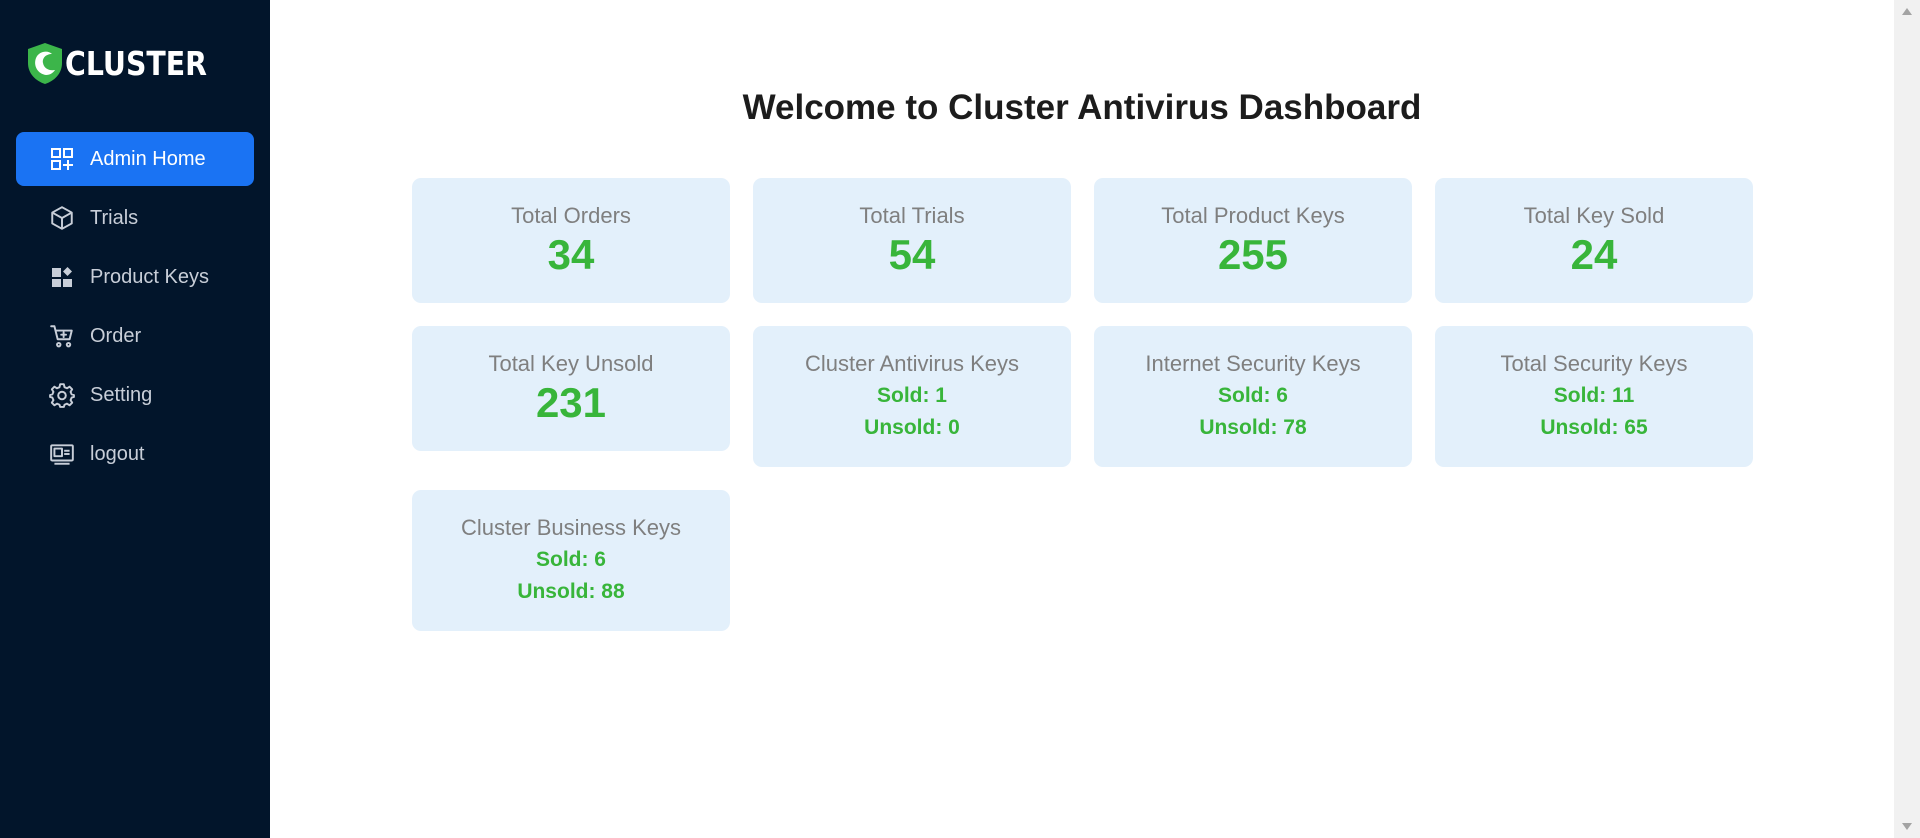 The height and width of the screenshot is (838, 1920). What do you see at coordinates (1594, 254) in the screenshot?
I see `stat-value: 24` at bounding box center [1594, 254].